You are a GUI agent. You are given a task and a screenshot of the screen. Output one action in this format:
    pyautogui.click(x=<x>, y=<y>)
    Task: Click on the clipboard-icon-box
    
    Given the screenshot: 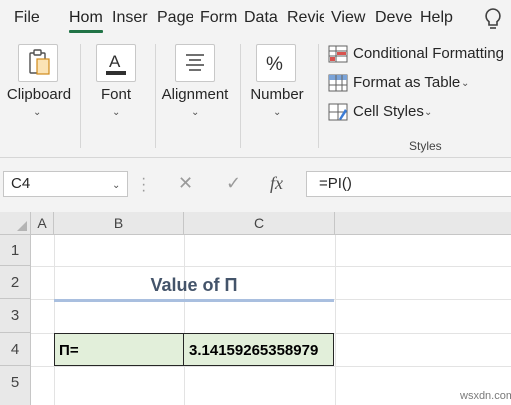 What is the action you would take?
    pyautogui.click(x=38, y=63)
    